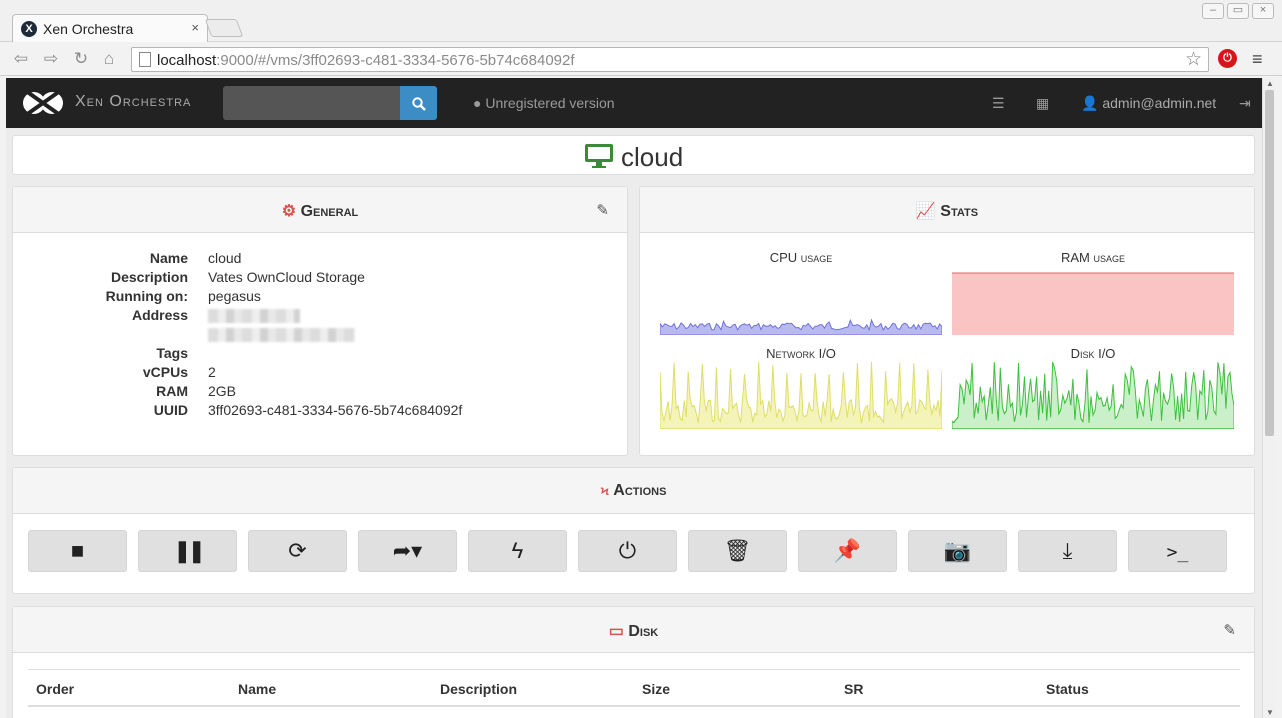  Describe the element at coordinates (652, 157) in the screenshot. I see `vm-name: cloud` at that location.